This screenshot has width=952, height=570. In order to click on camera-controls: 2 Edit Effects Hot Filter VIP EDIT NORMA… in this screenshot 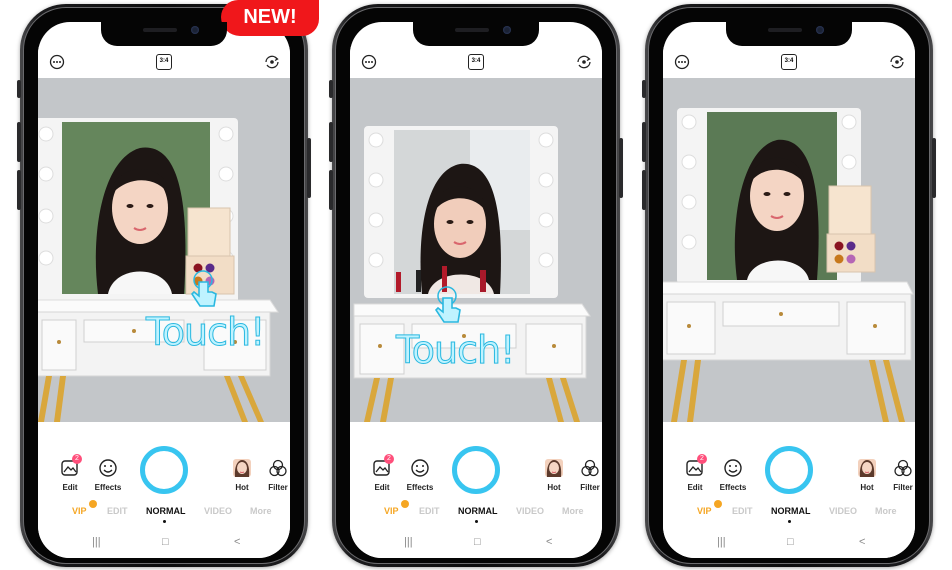, I will do `click(164, 490)`.